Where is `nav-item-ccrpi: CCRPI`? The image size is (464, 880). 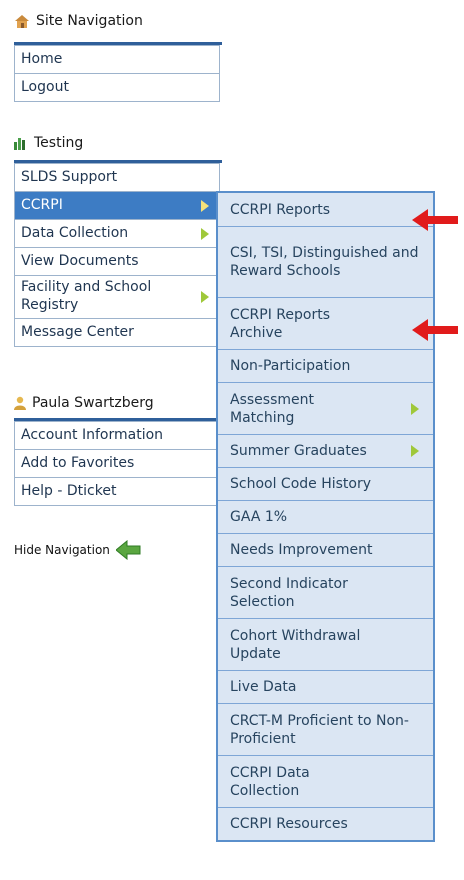 nav-item-ccrpi: CCRPI is located at coordinates (117, 205).